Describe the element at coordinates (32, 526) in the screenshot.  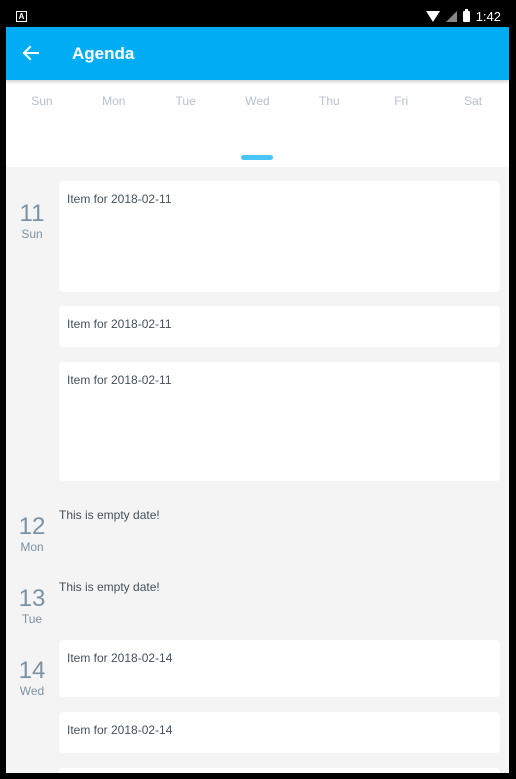
I see `day-number: 12` at that location.